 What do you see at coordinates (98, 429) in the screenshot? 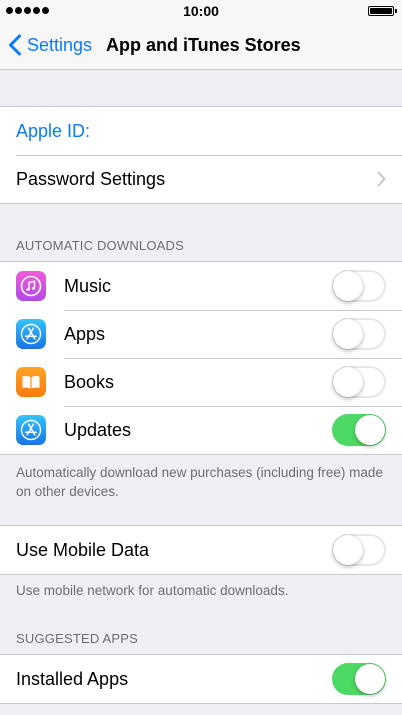
I see `updates-label: Updates` at bounding box center [98, 429].